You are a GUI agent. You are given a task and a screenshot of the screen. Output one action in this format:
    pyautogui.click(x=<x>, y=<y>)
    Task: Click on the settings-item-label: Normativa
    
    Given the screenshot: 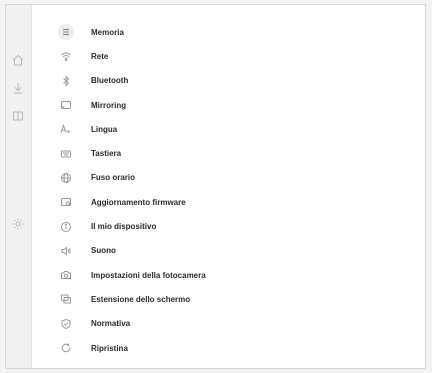 What is the action you would take?
    pyautogui.click(x=111, y=324)
    